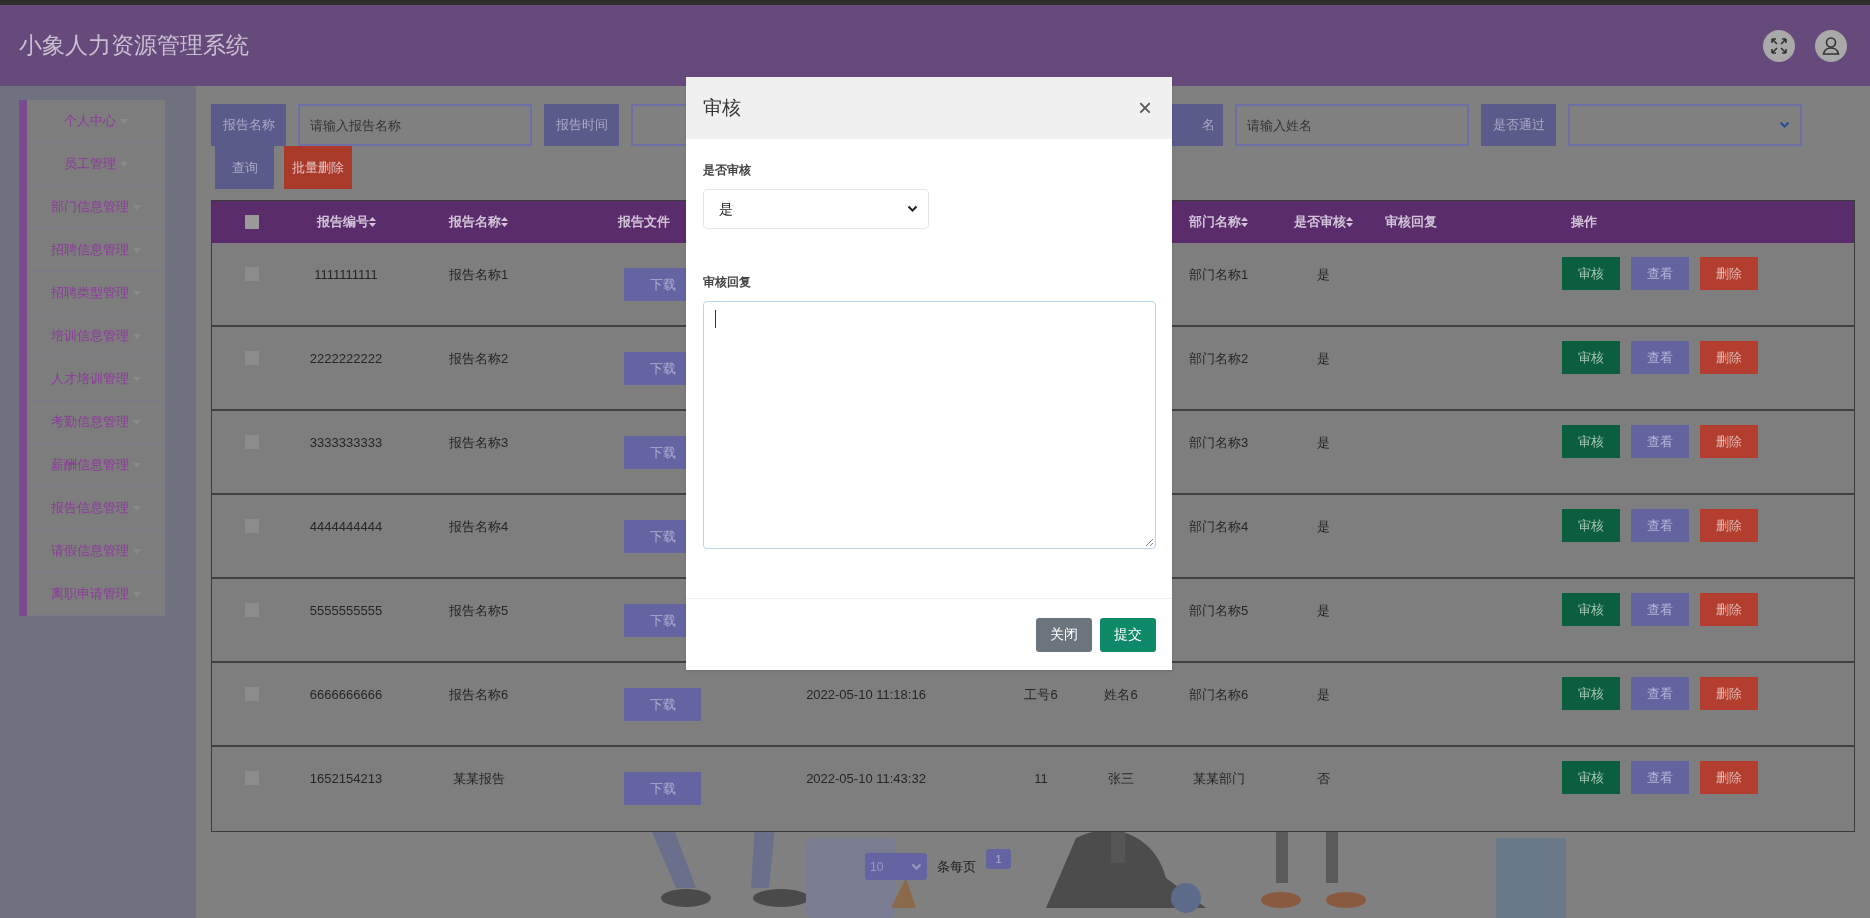 The image size is (1870, 918). What do you see at coordinates (1411, 222) in the screenshot?
I see `column-header: 审核回复` at bounding box center [1411, 222].